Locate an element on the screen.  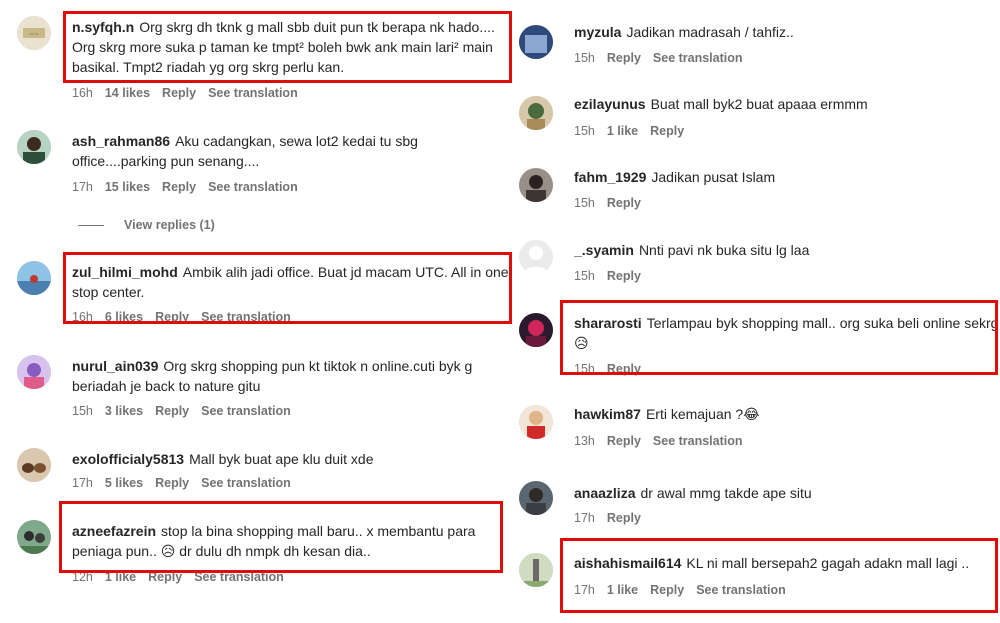
likes-count: 5 likes is located at coordinates (124, 483).